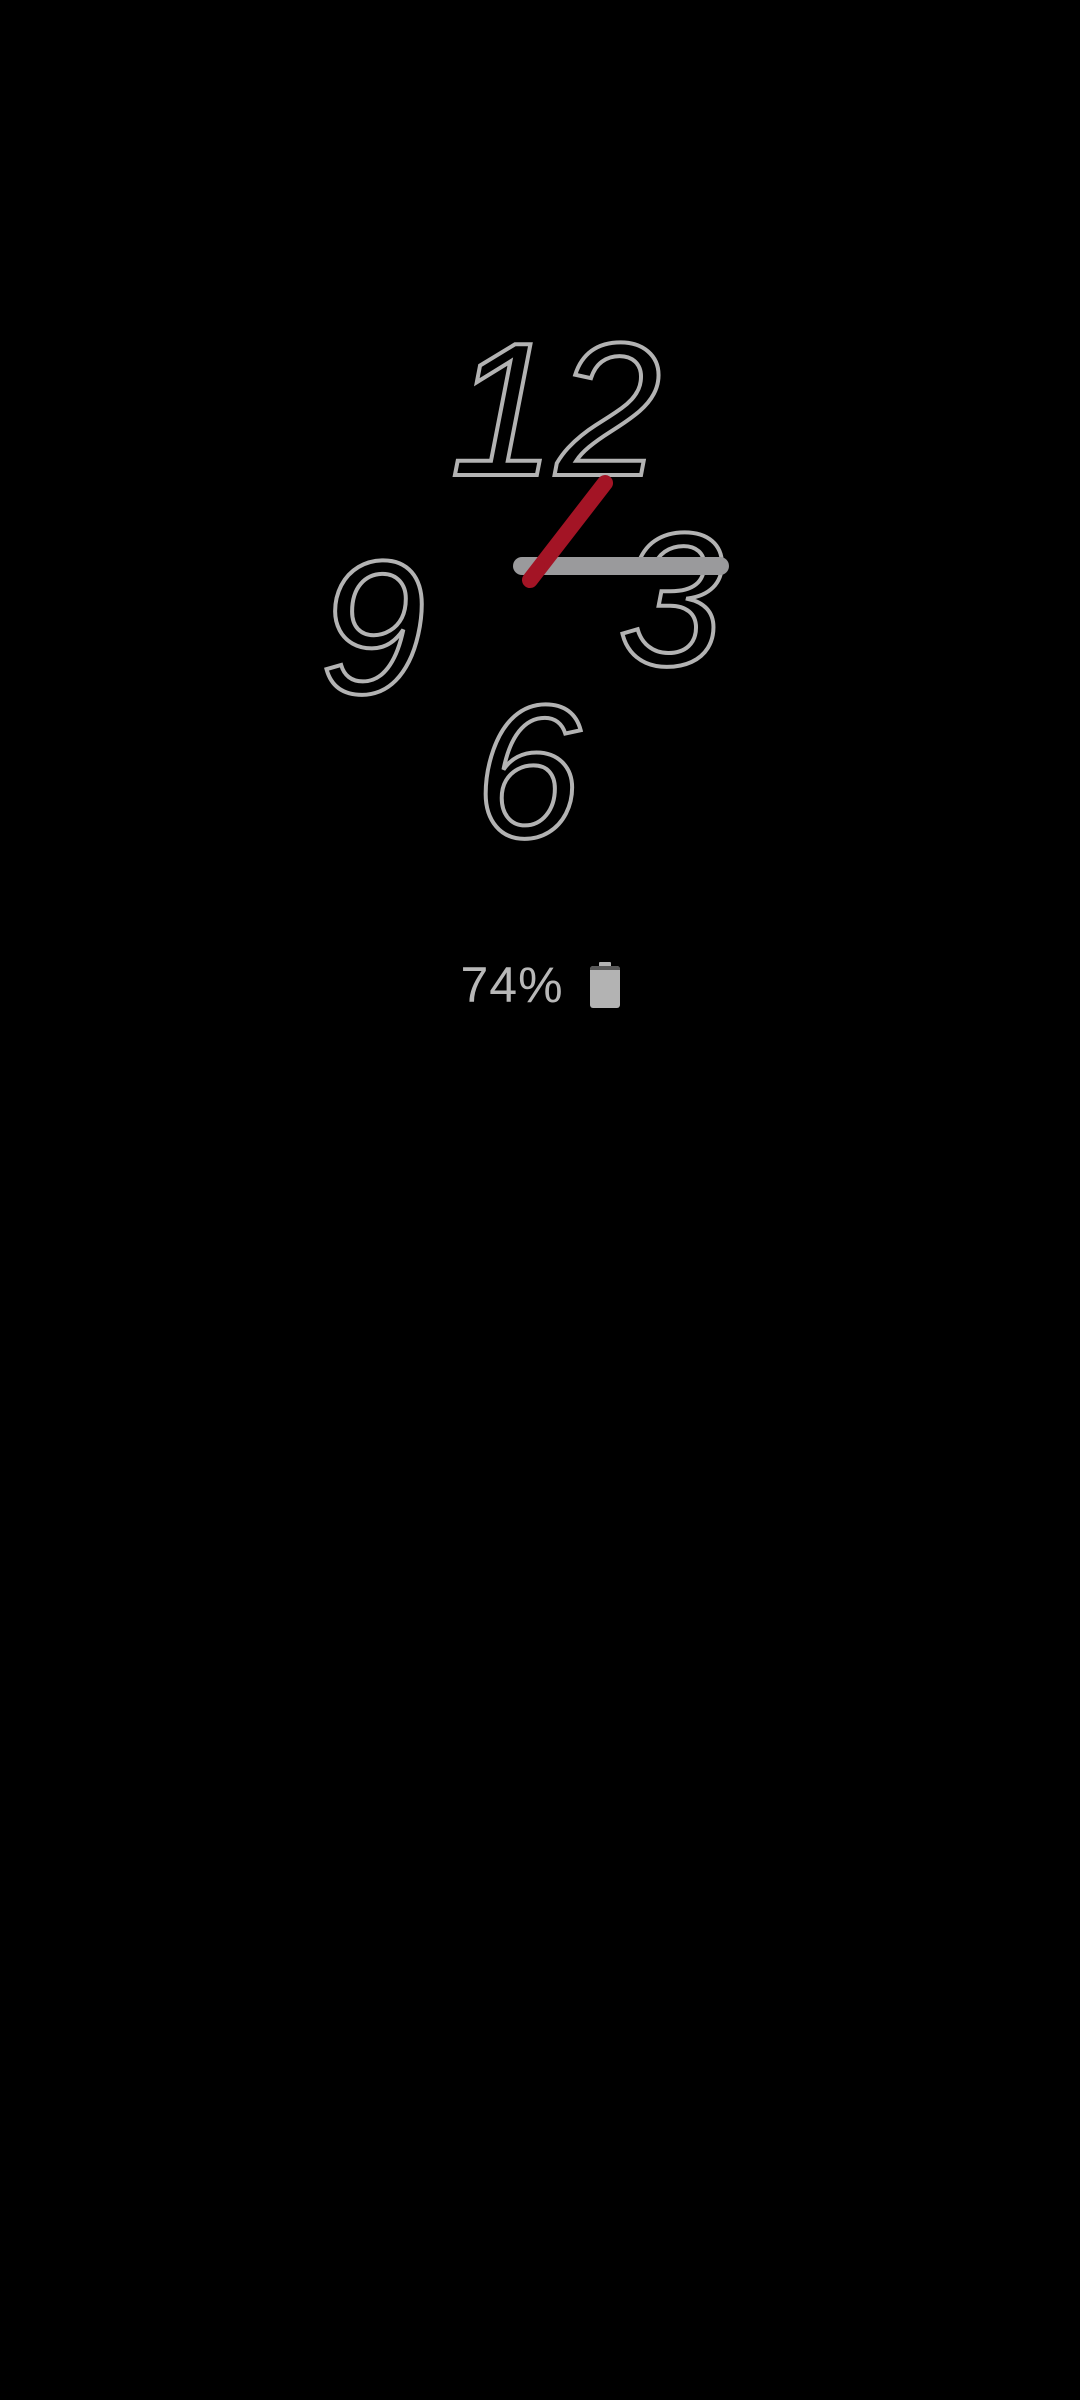 Image resolution: width=1080 pixels, height=2400 pixels. I want to click on numeral-3: 3, so click(671, 600).